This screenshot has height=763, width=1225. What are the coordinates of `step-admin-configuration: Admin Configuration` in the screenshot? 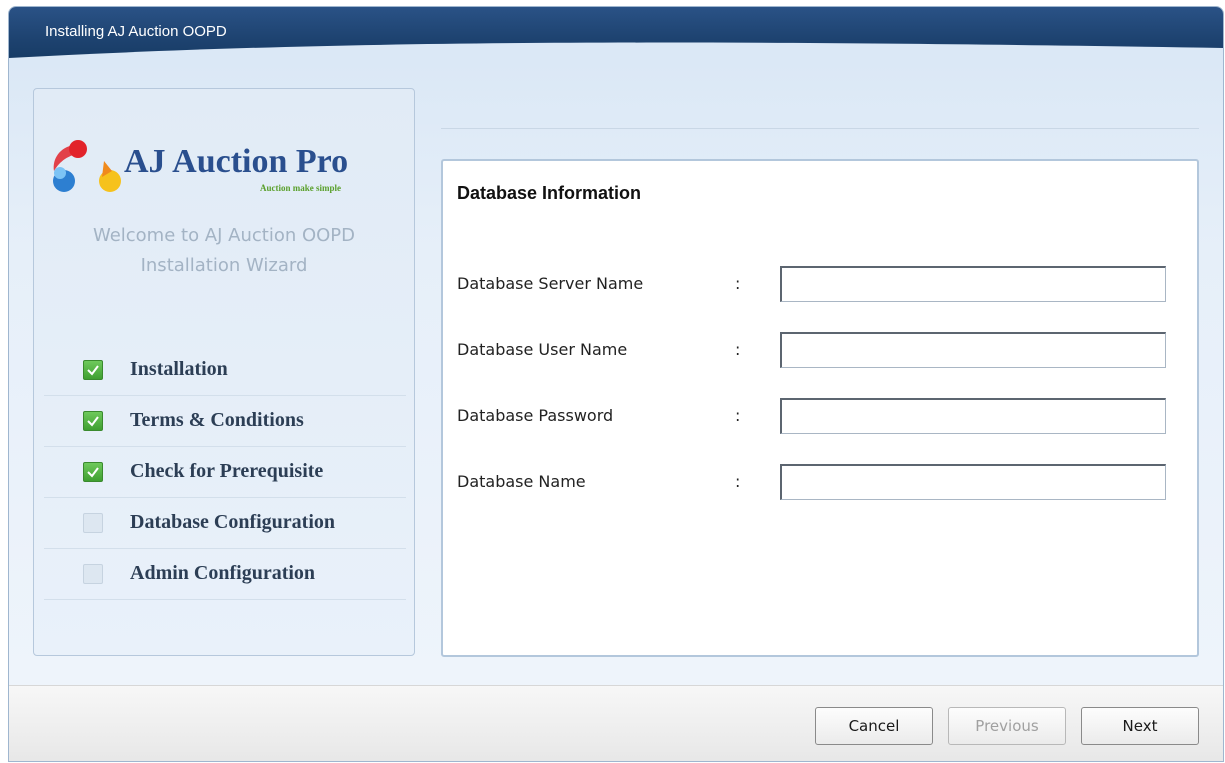 It's located at (225, 574).